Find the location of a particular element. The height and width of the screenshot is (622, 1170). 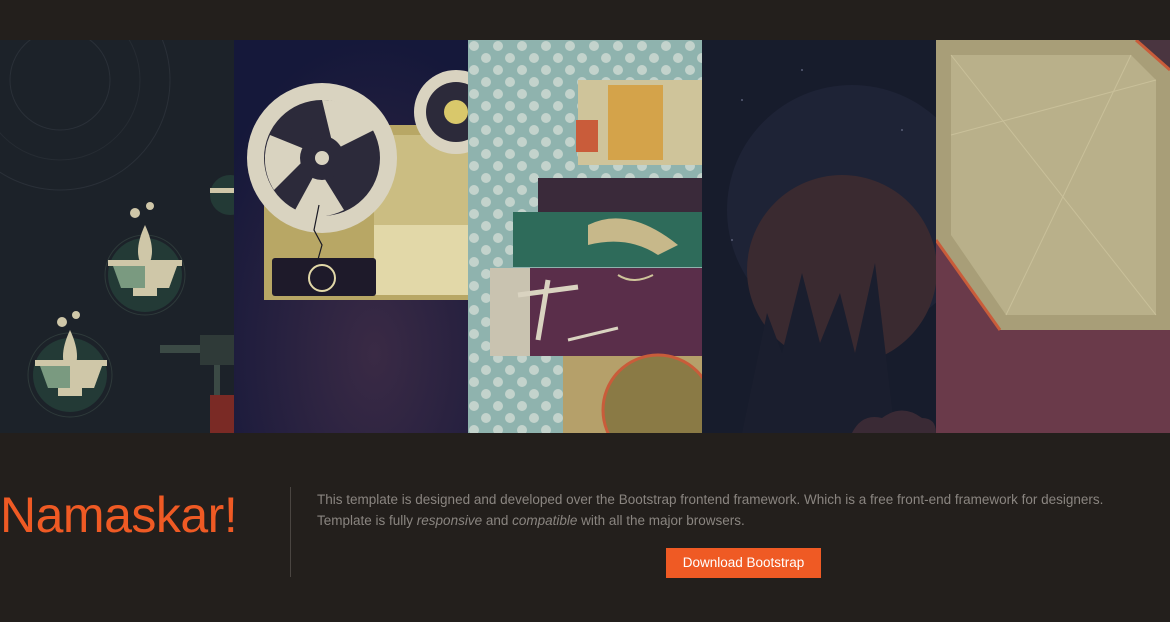

gallery-panel-oil-lamps is located at coordinates (117, 236).